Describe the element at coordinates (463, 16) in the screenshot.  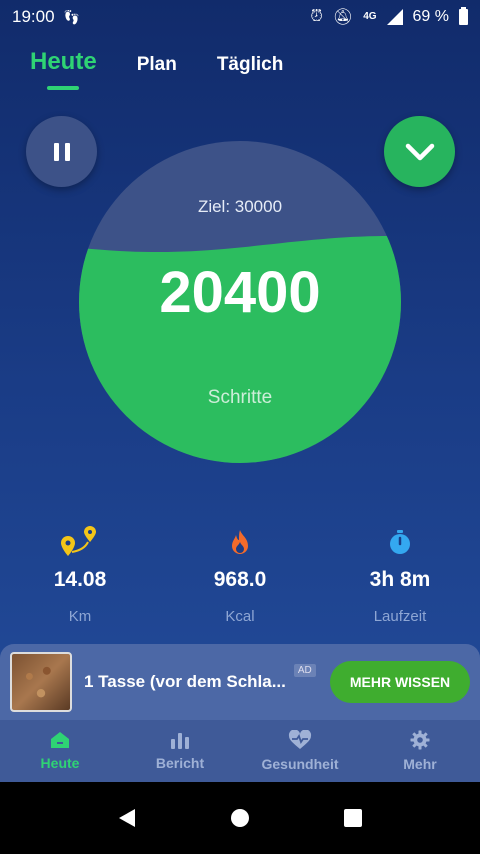
I see `battery-icon` at that location.